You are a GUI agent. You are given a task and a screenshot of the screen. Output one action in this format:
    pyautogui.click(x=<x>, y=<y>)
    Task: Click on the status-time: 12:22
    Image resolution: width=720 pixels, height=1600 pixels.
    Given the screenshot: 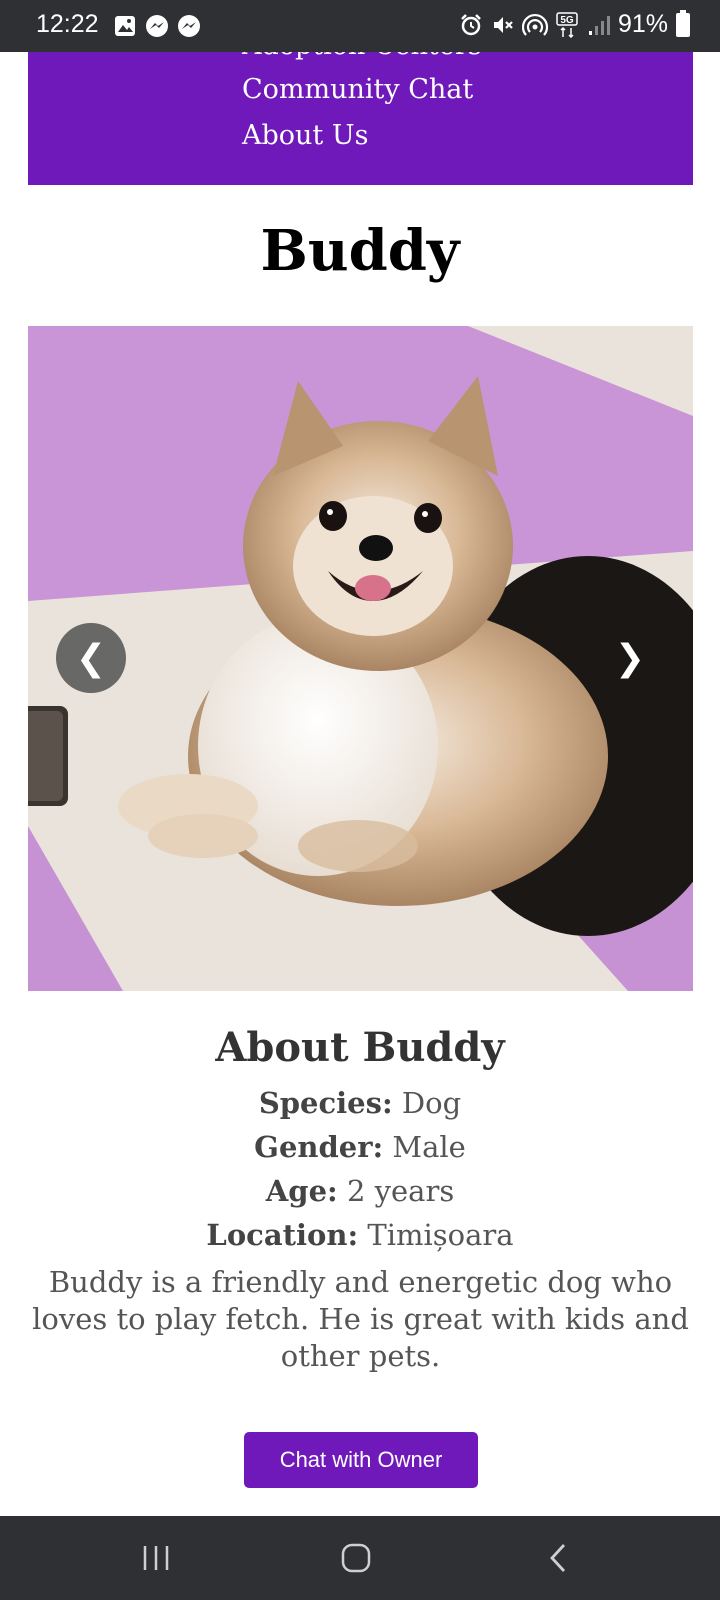 What is the action you would take?
    pyautogui.click(x=67, y=24)
    